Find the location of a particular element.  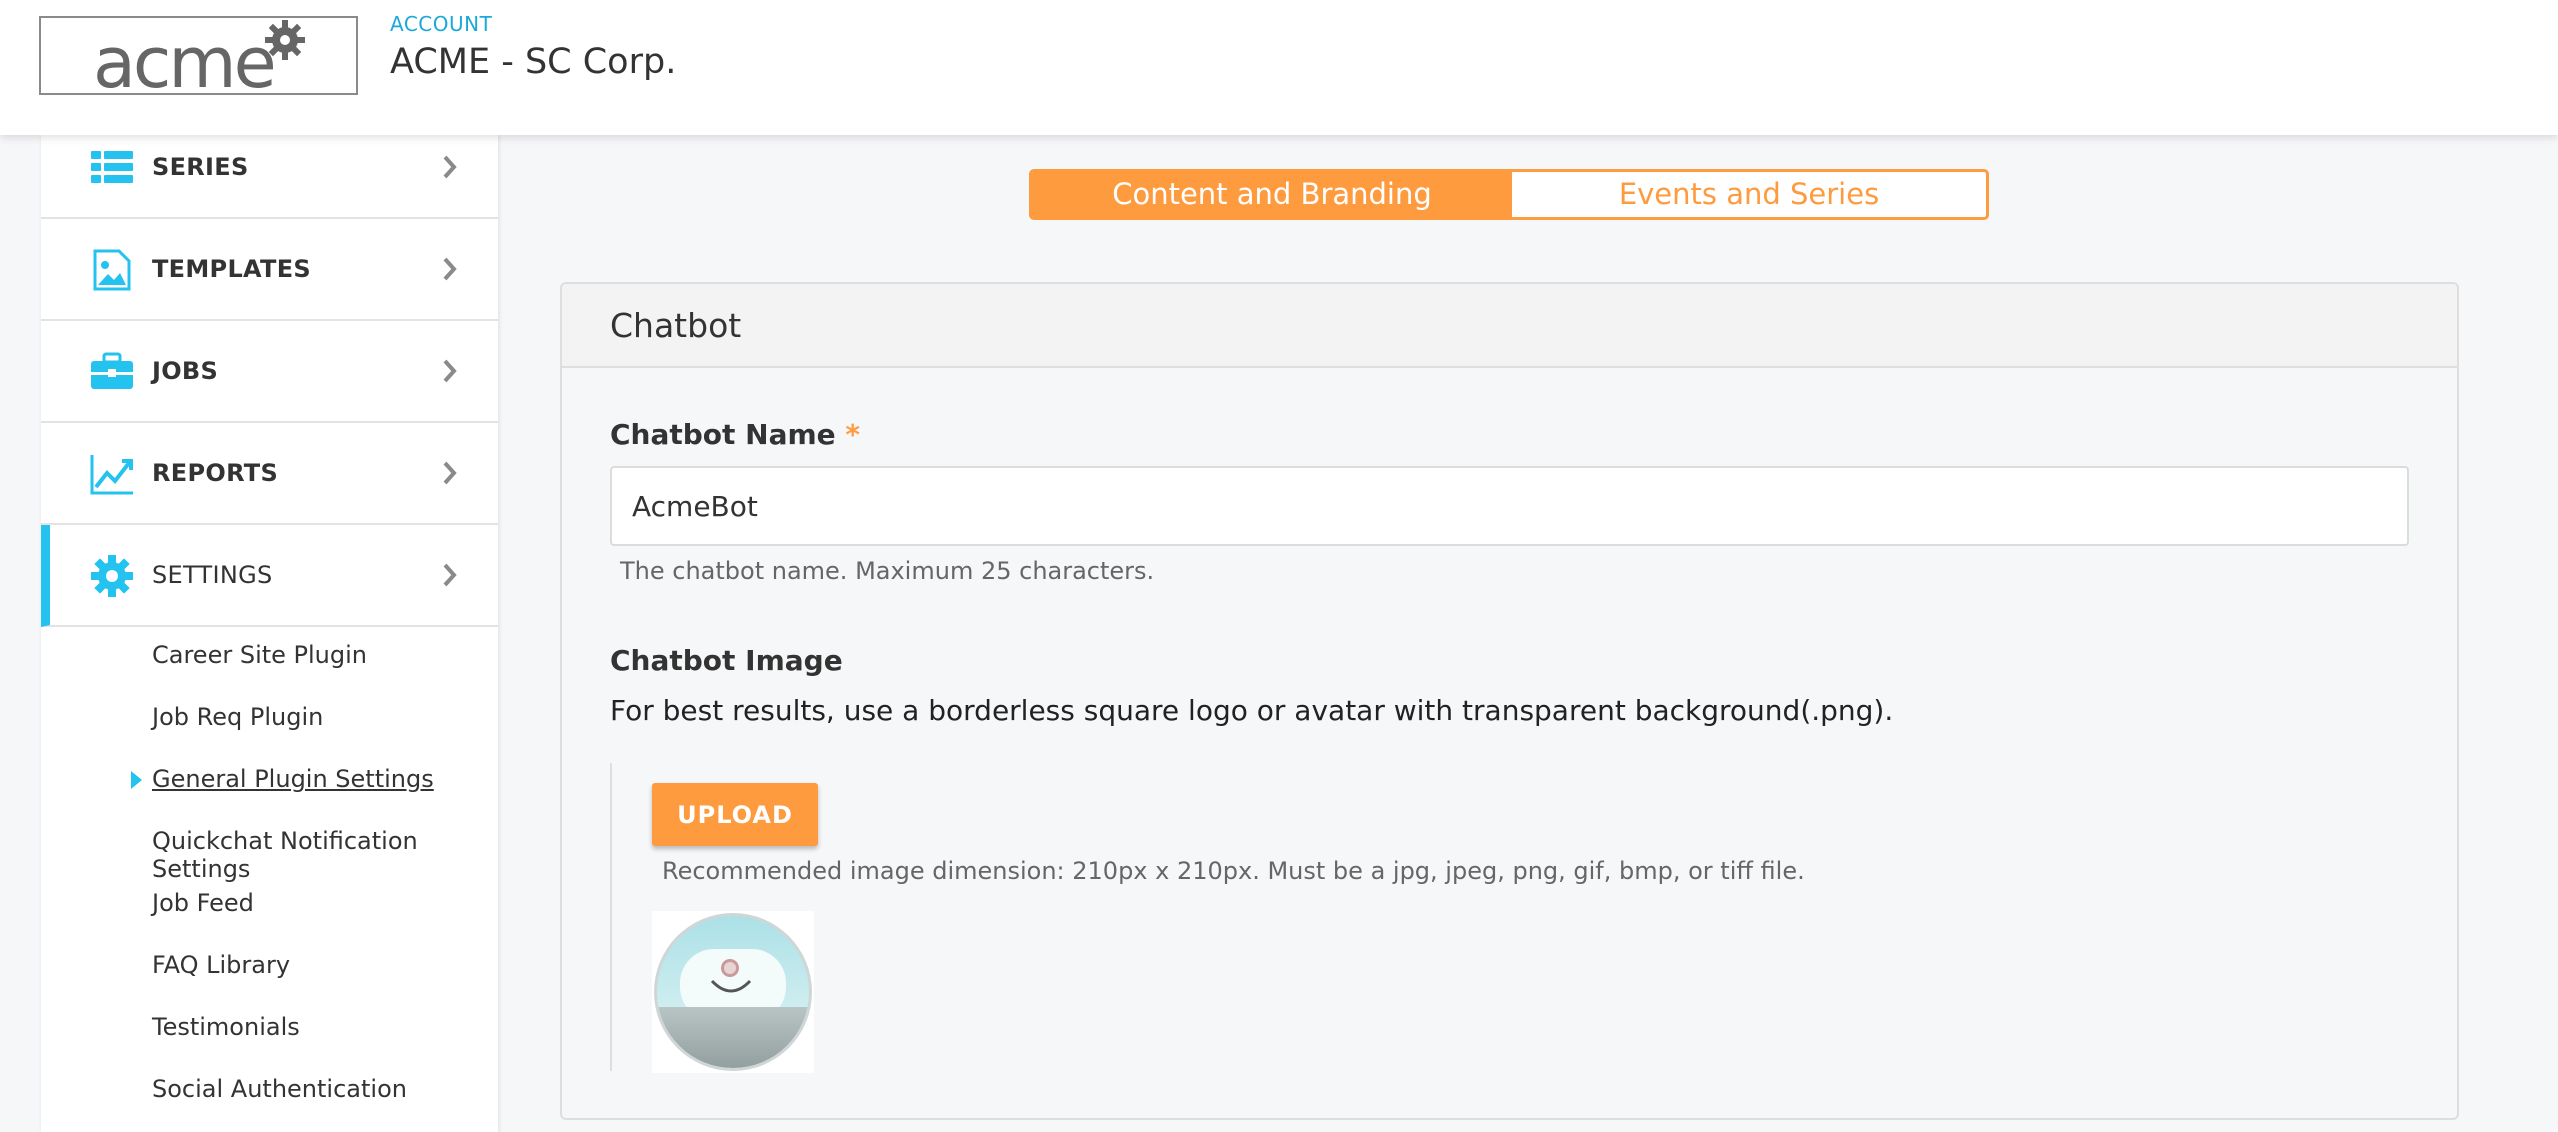

active-marker-icon is located at coordinates (136, 780).